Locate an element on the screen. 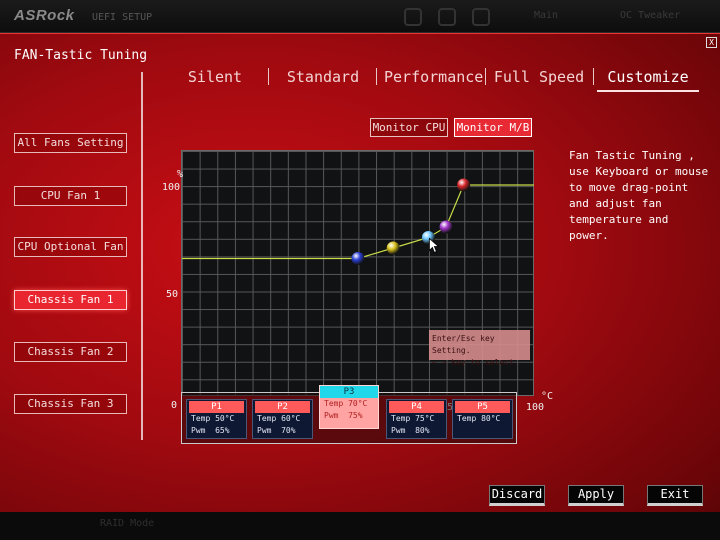 The image size is (720, 540). point-name: P4 is located at coordinates (416, 407).